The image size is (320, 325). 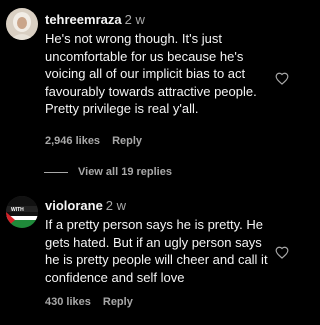 I want to click on avatar-text: WITH, so click(x=17, y=210).